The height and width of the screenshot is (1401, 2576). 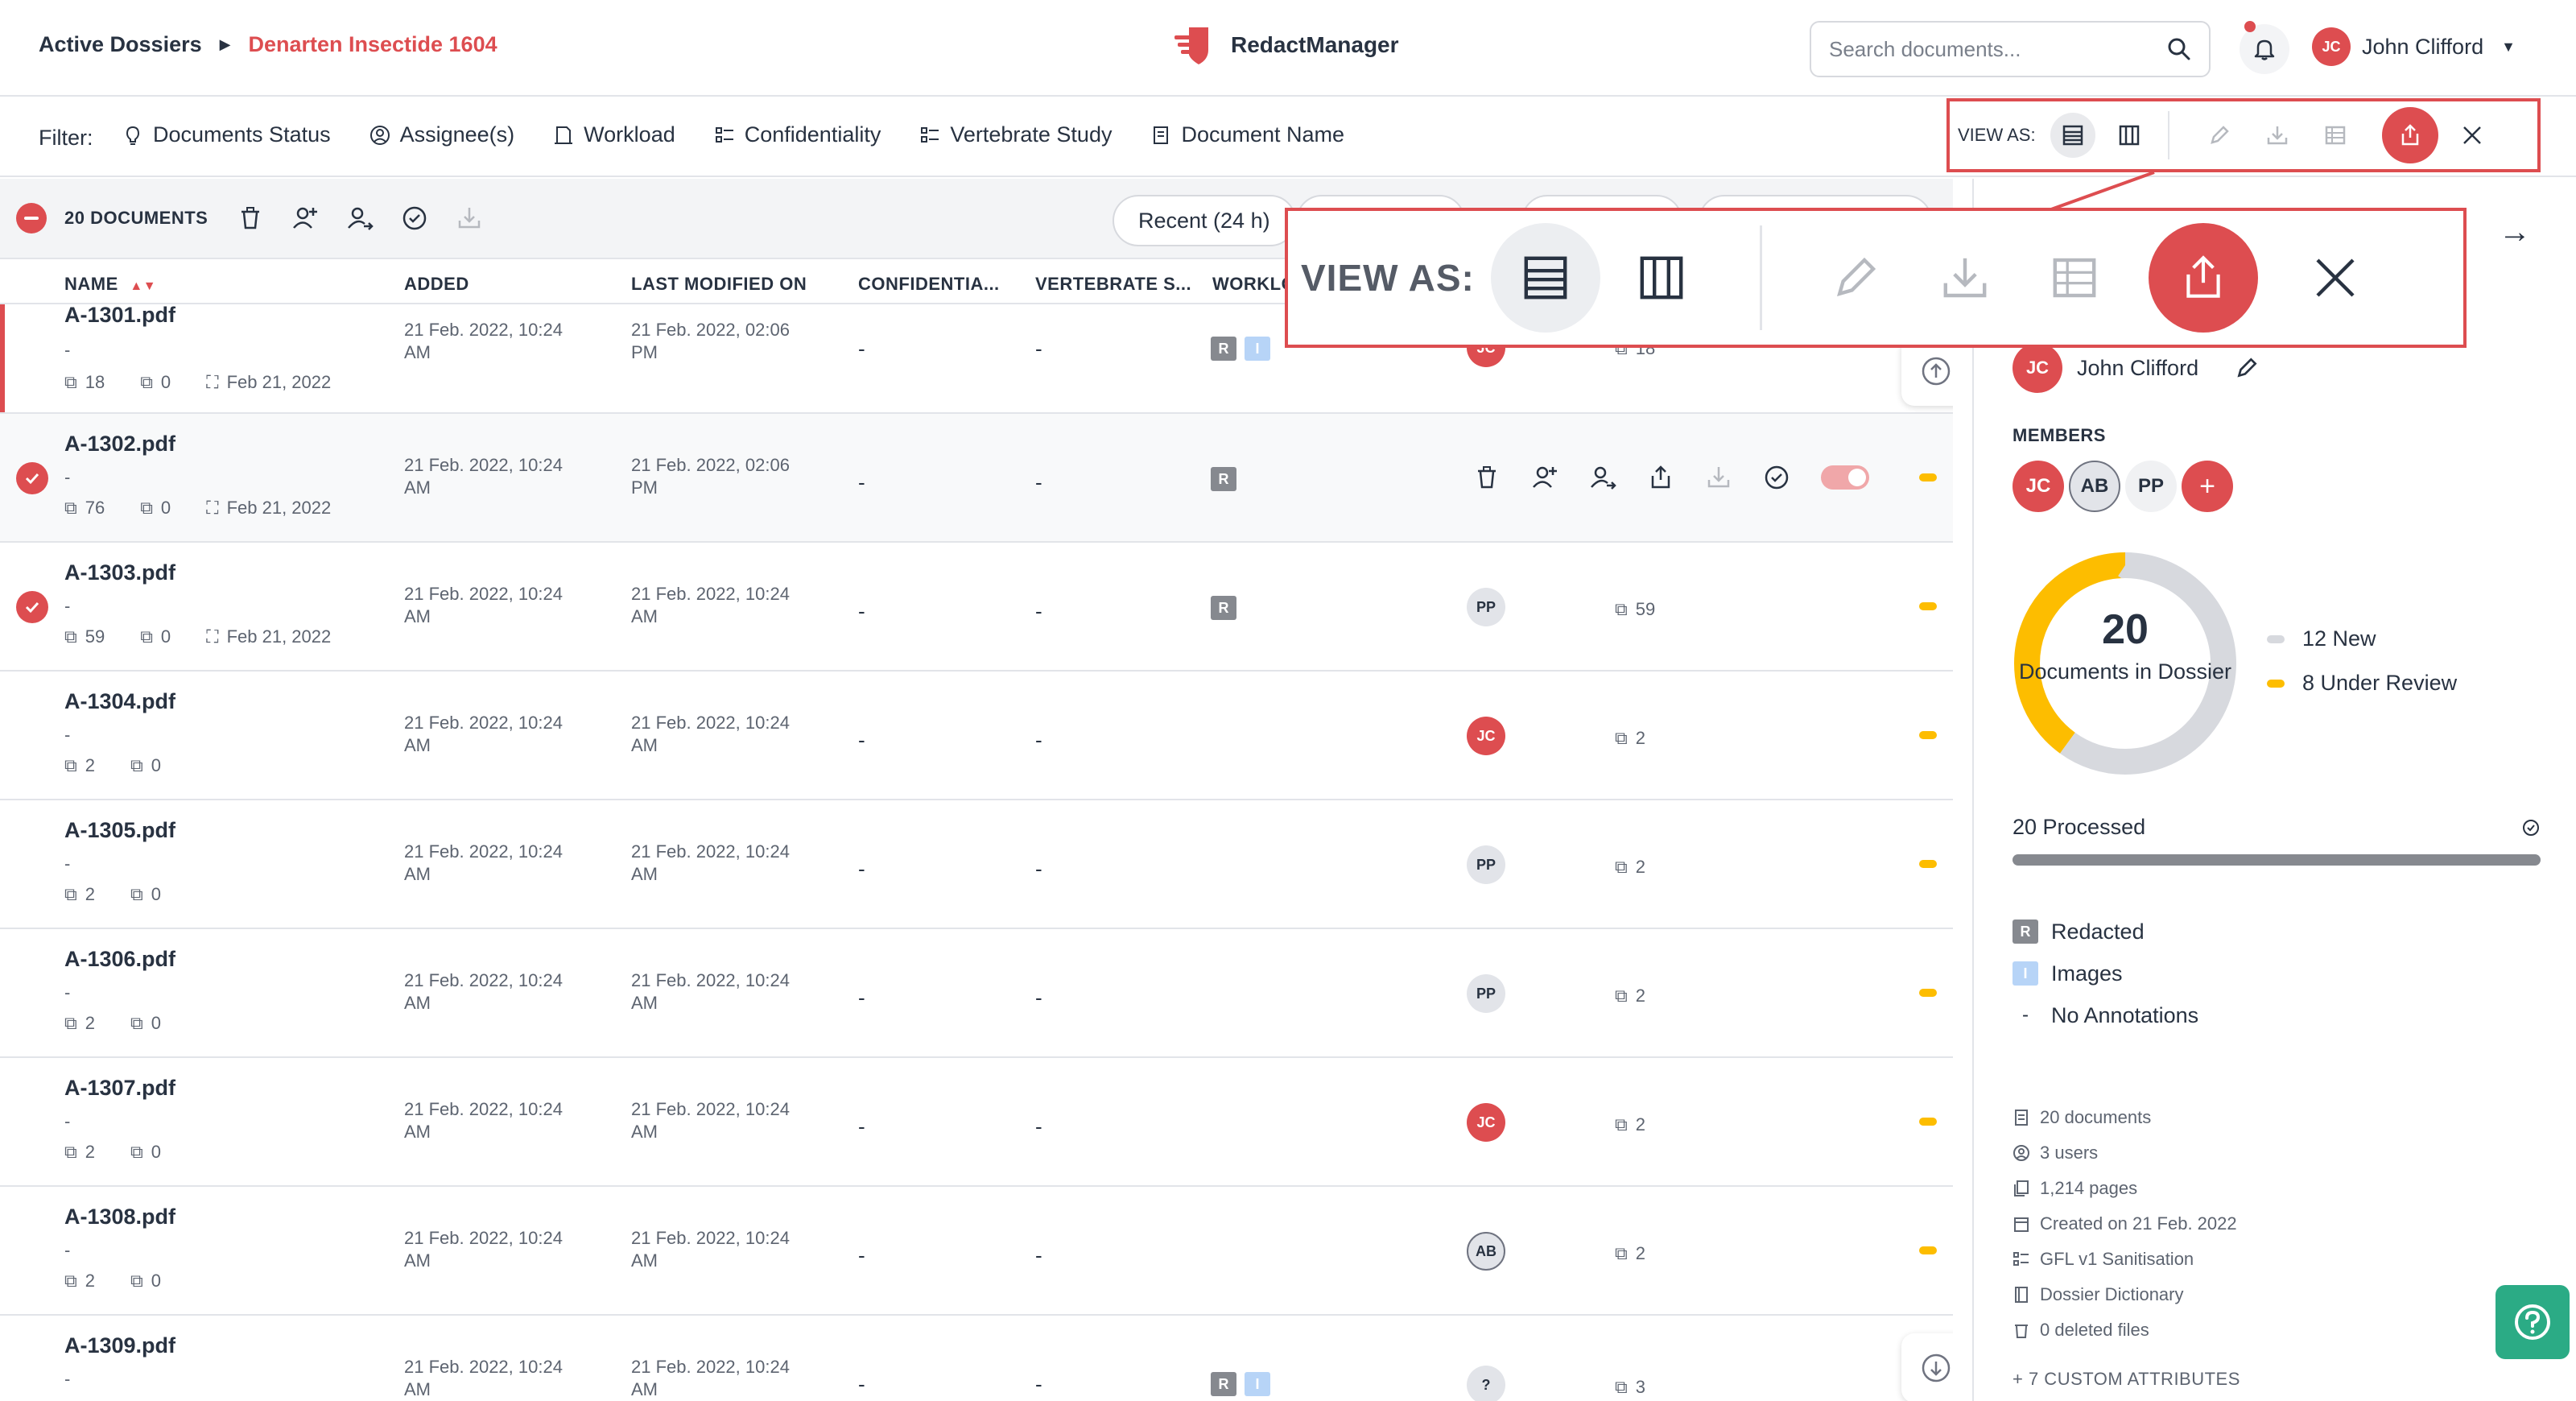 I want to click on callout-edit-button, so click(x=1855, y=278).